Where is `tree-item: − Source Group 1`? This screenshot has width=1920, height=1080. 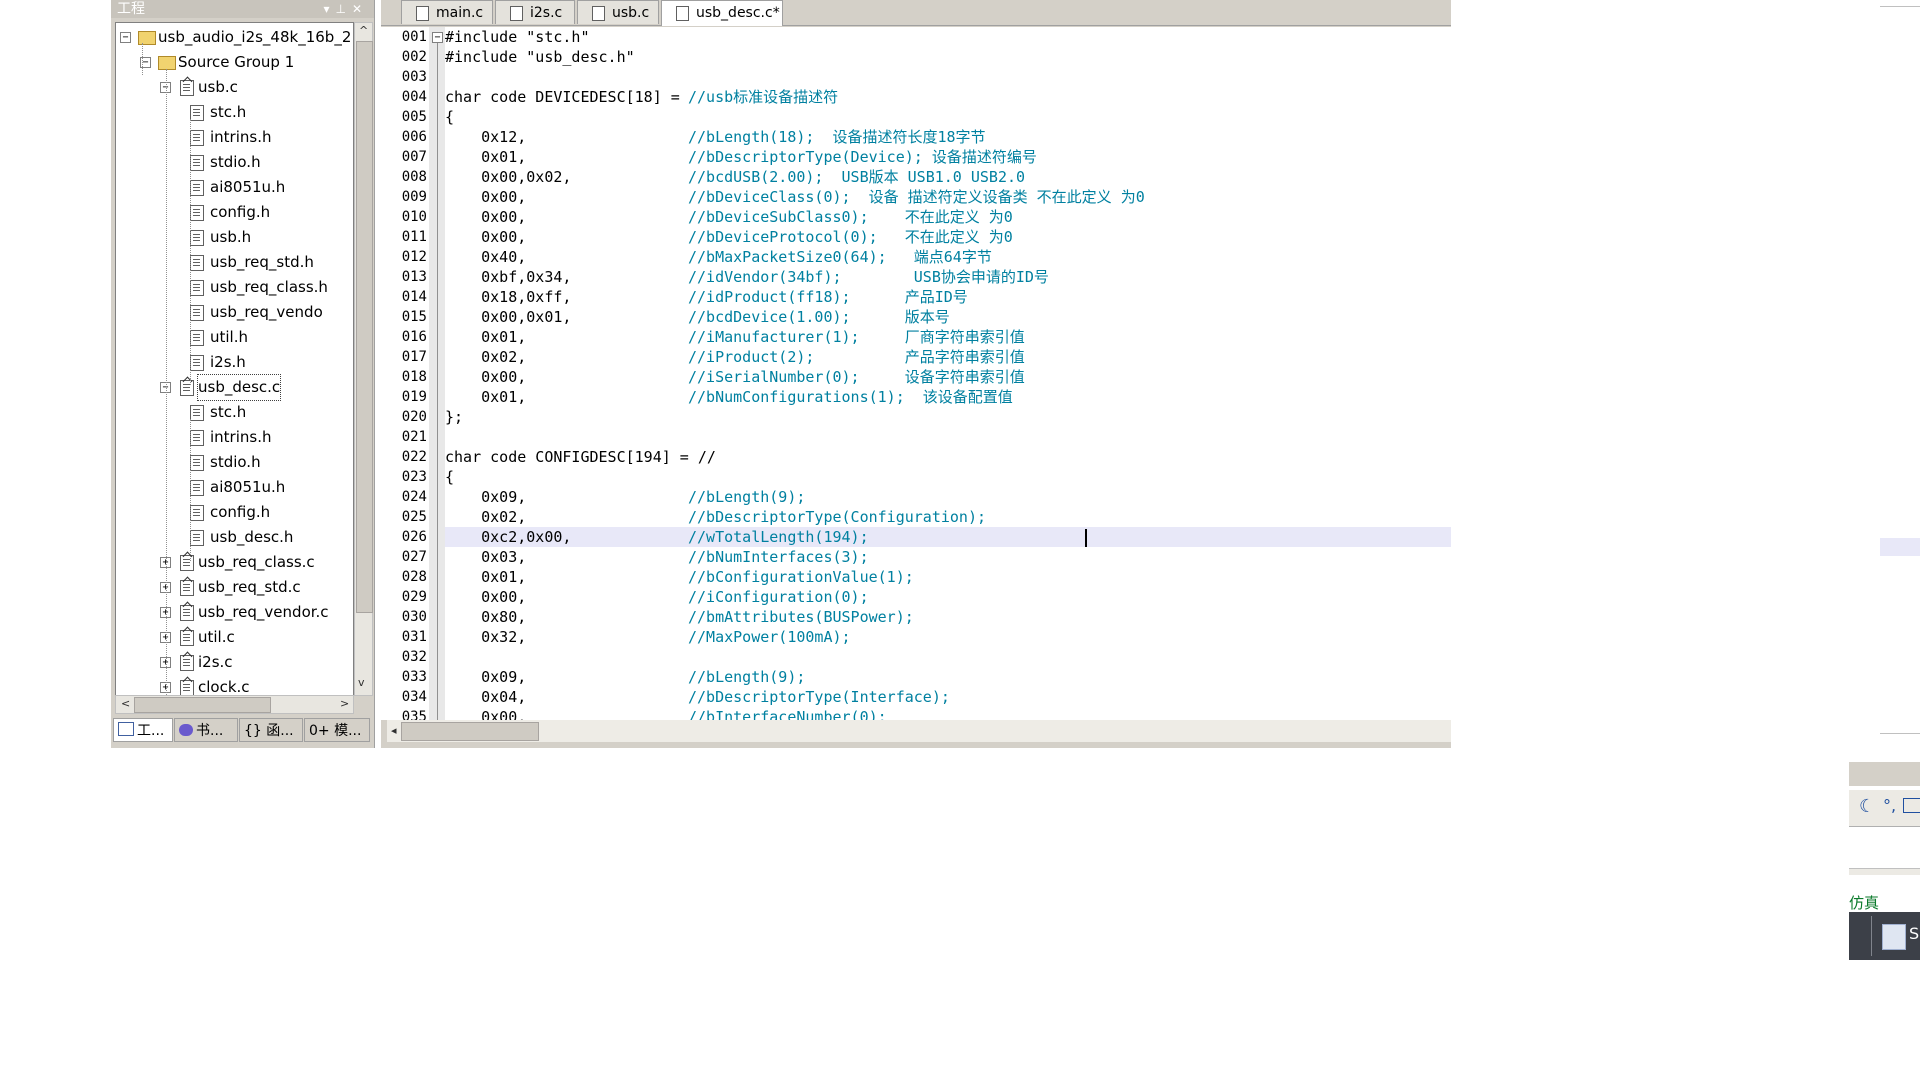 tree-item: − Source Group 1 is located at coordinates (234, 62).